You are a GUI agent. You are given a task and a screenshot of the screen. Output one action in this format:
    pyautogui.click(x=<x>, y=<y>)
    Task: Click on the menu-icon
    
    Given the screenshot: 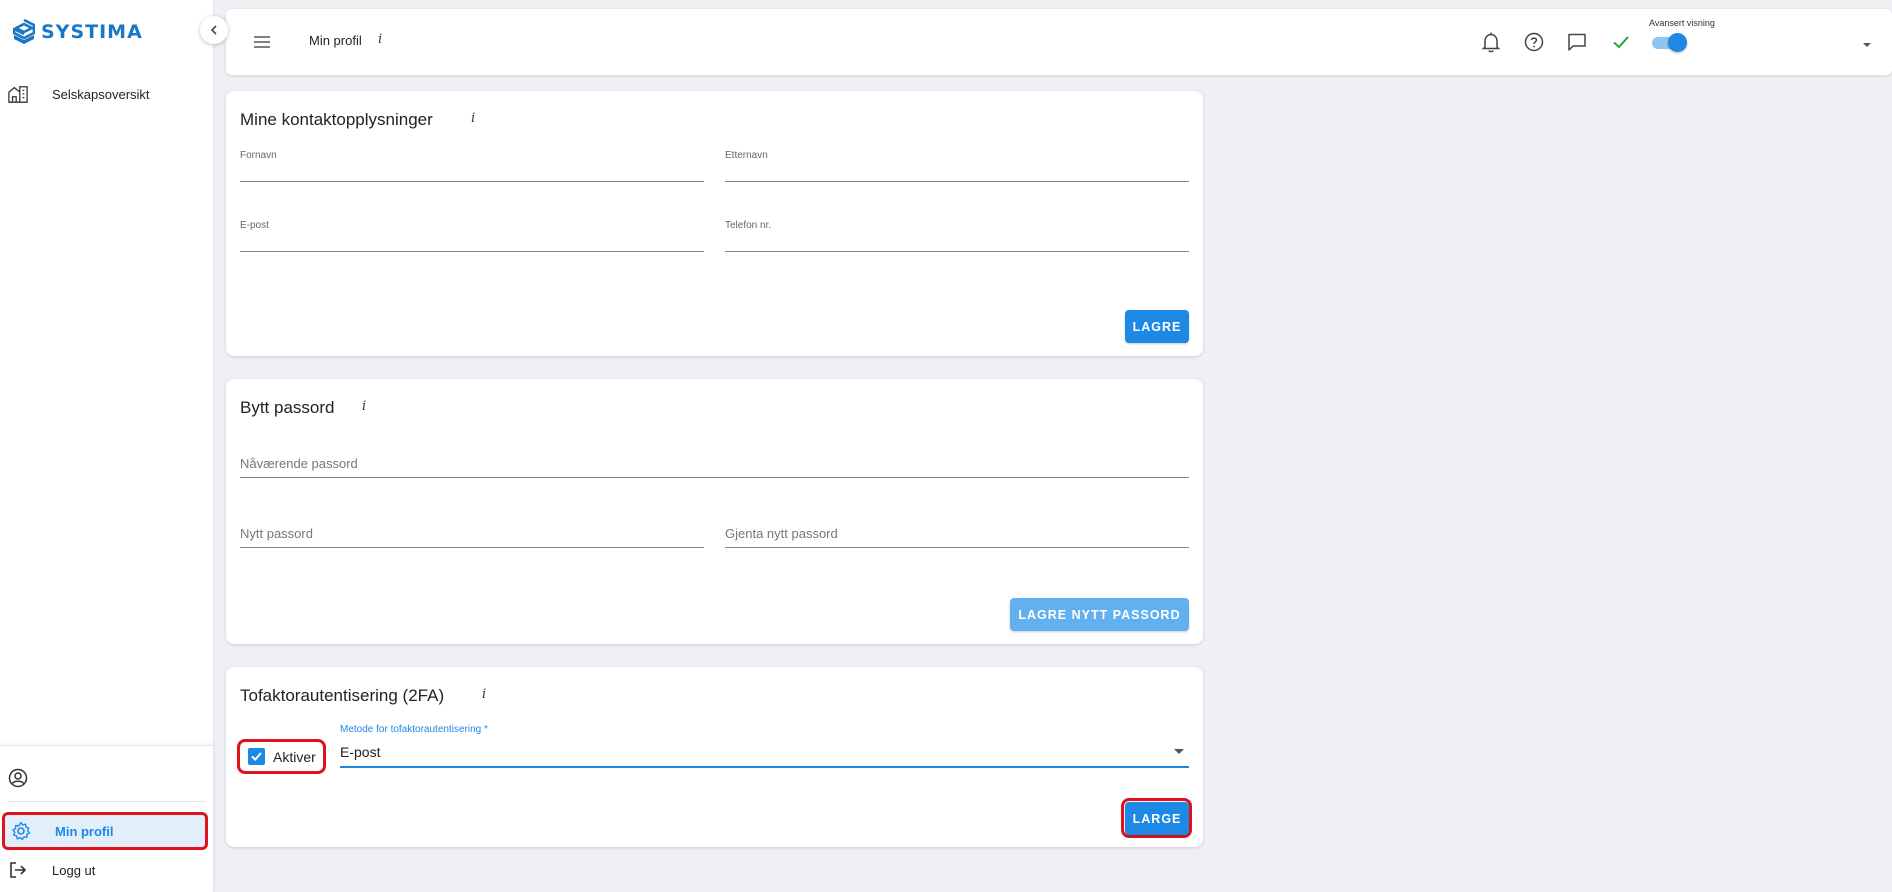 What is the action you would take?
    pyautogui.click(x=262, y=42)
    